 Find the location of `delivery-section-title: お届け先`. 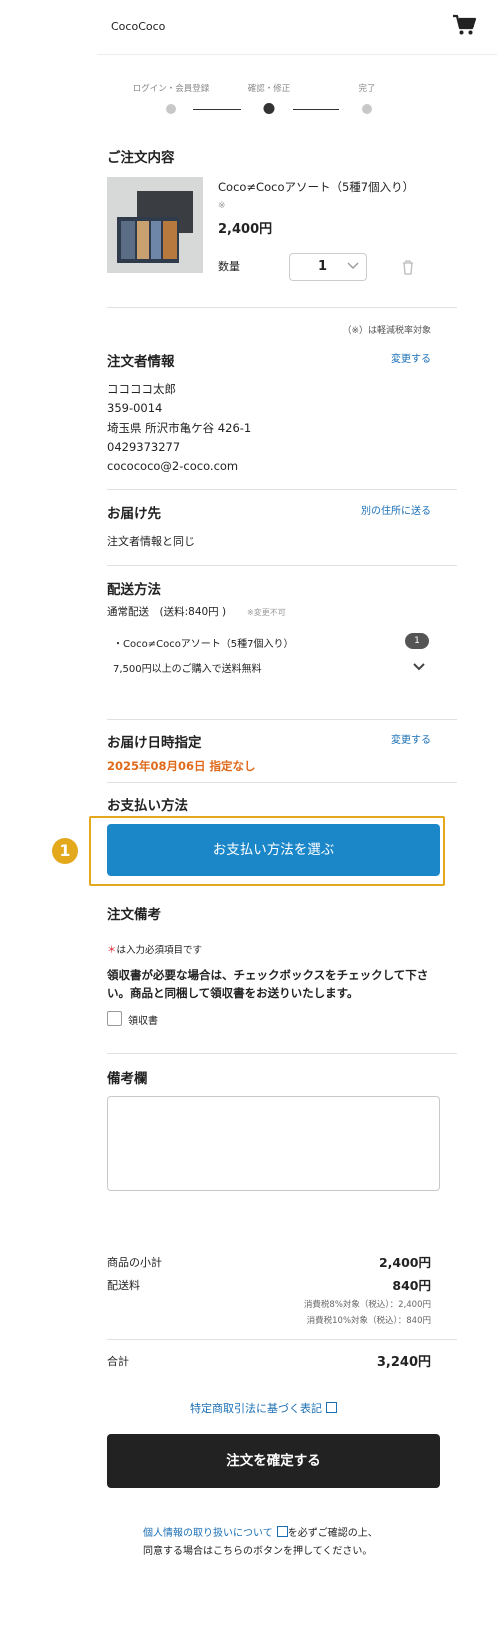

delivery-section-title: お届け先 is located at coordinates (134, 514).